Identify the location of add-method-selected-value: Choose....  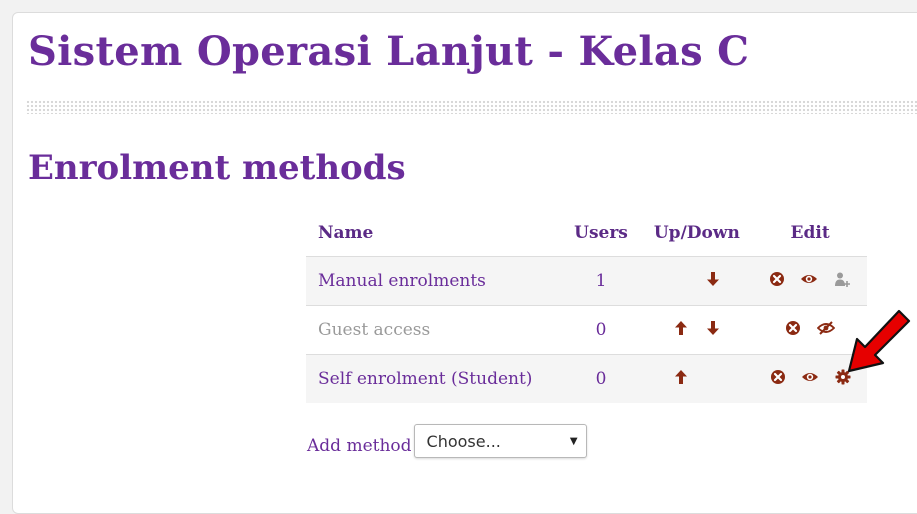
(463, 441).